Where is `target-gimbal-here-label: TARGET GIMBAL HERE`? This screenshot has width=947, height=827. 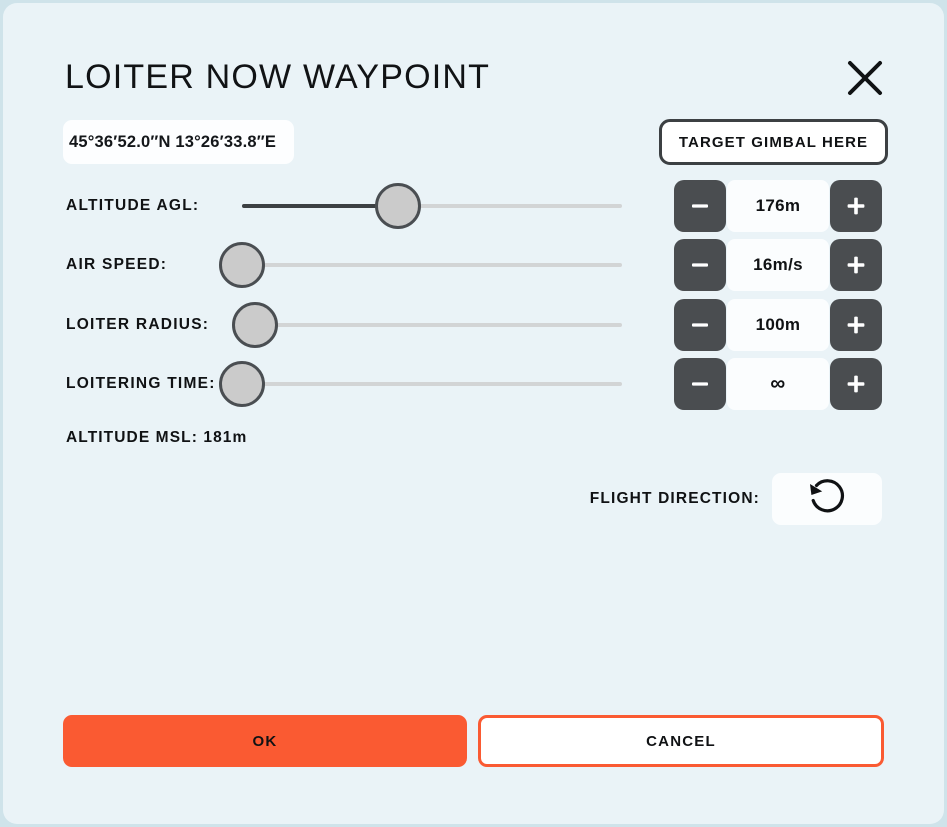 target-gimbal-here-label: TARGET GIMBAL HERE is located at coordinates (773, 142).